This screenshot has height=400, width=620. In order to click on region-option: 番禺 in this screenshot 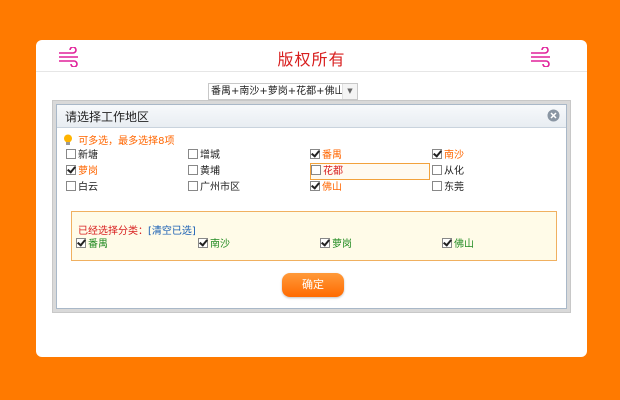, I will do `click(370, 155)`.